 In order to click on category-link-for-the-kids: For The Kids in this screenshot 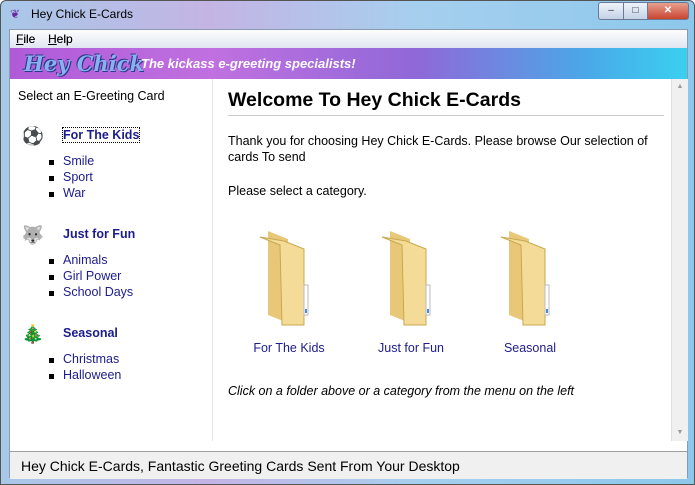, I will do `click(101, 135)`.